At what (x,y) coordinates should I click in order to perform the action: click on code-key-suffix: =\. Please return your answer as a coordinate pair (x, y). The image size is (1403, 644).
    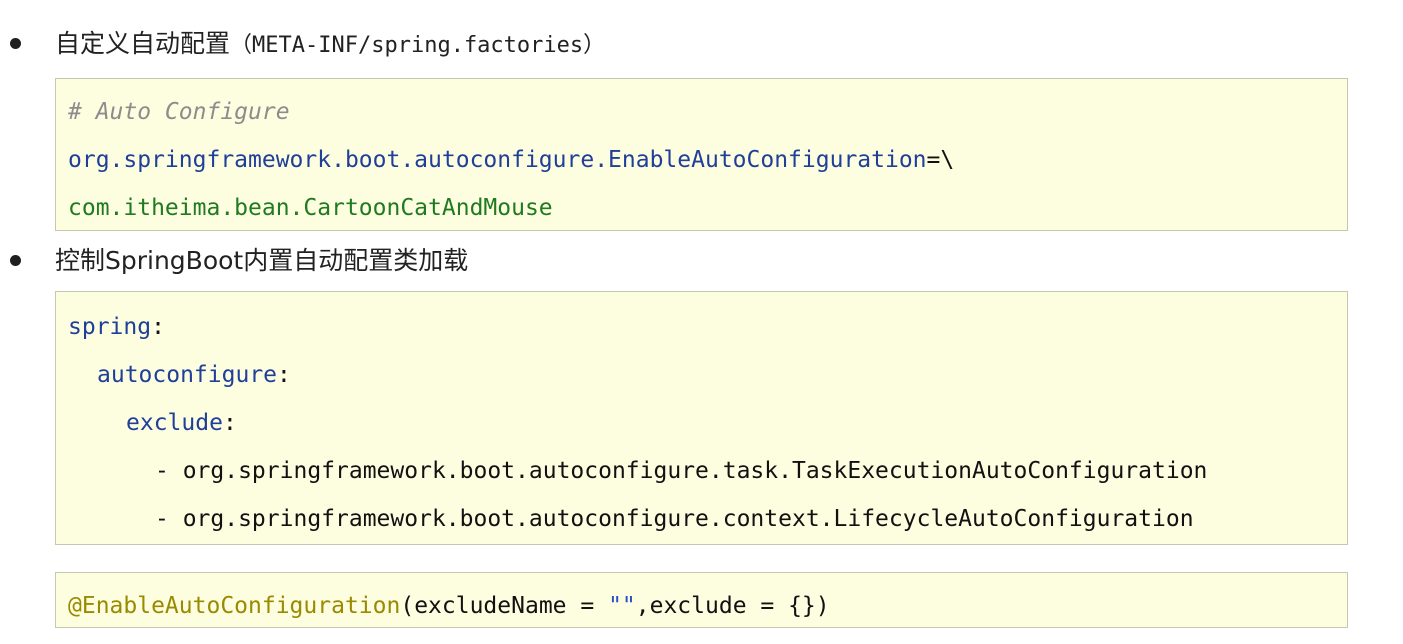
    Looking at the image, I should click on (940, 160).